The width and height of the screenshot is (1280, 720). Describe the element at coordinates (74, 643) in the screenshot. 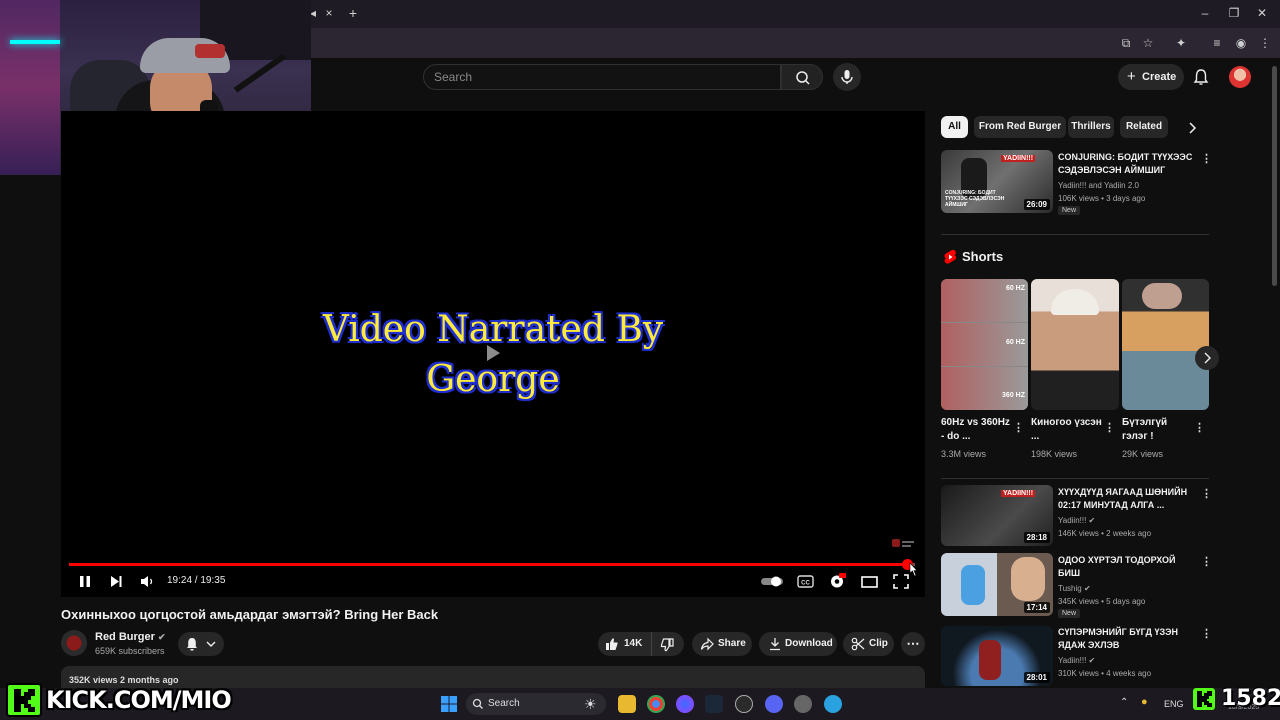

I see `channel-avatar` at that location.